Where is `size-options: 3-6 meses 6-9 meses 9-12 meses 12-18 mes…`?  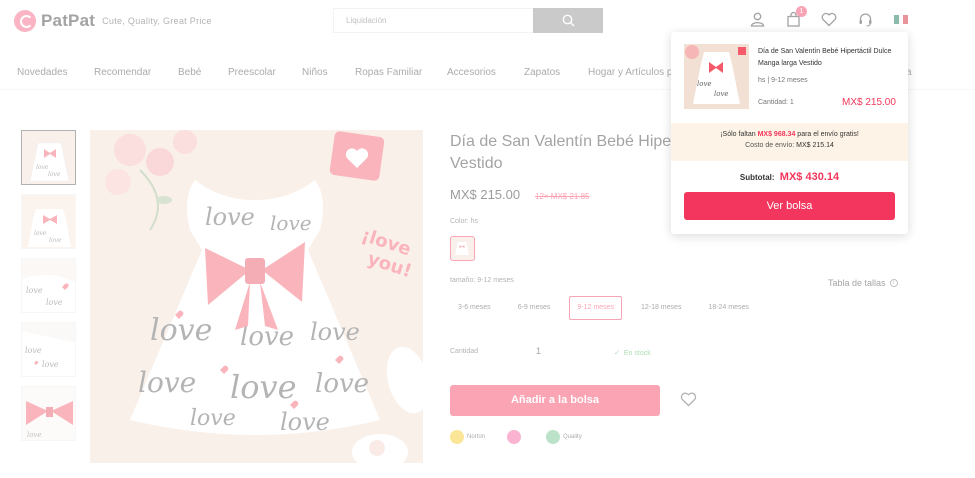 size-options: 3-6 meses 6-9 meses 9-12 meses 12-18 mes… is located at coordinates (609, 308).